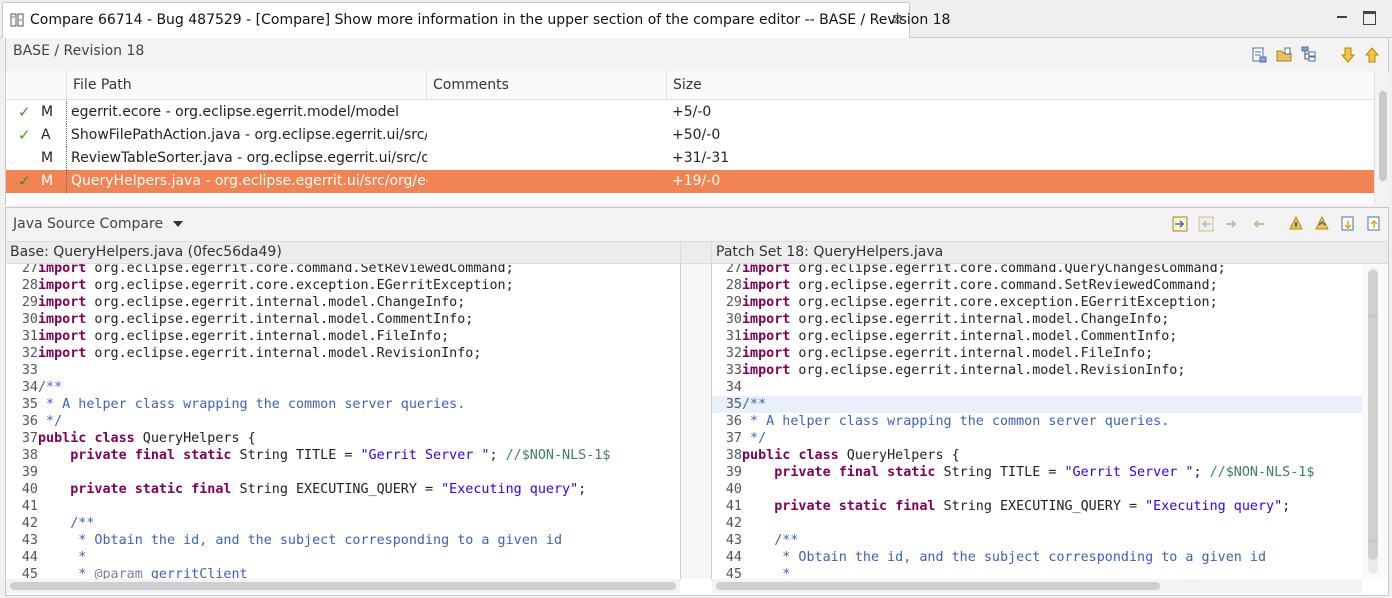 Image resolution: width=1392 pixels, height=598 pixels. I want to click on line-number: 29, so click(29, 302).